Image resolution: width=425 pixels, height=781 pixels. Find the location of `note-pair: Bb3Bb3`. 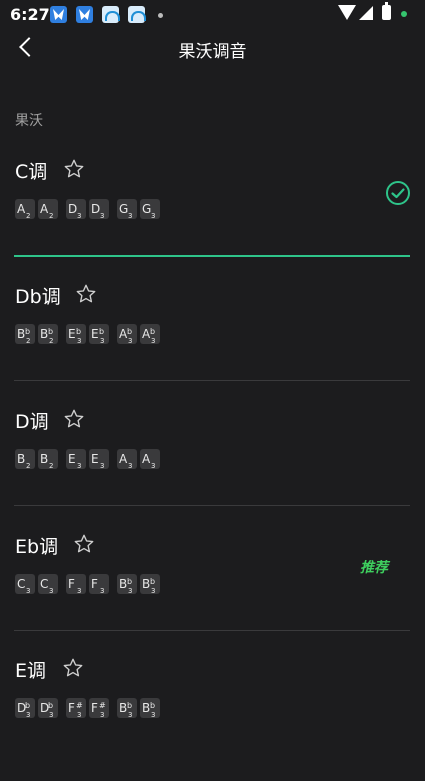

note-pair: Bb3Bb3 is located at coordinates (140, 708).